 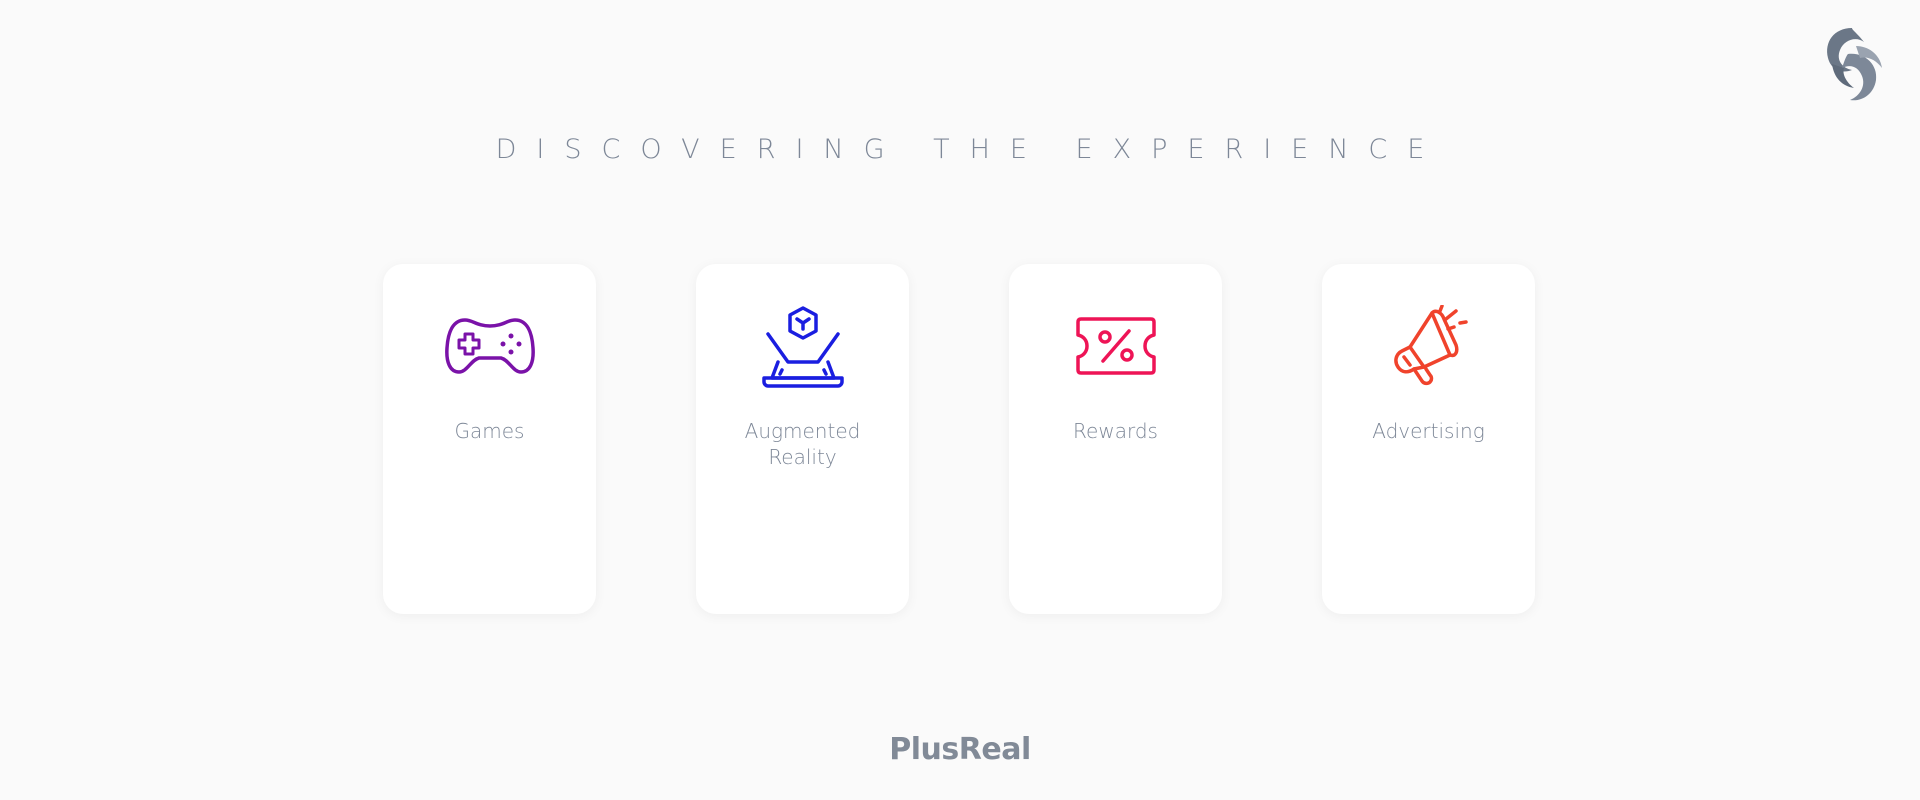 What do you see at coordinates (970, 149) in the screenshot?
I see `page-title: DISCOVERING THE EXPERIENCE` at bounding box center [970, 149].